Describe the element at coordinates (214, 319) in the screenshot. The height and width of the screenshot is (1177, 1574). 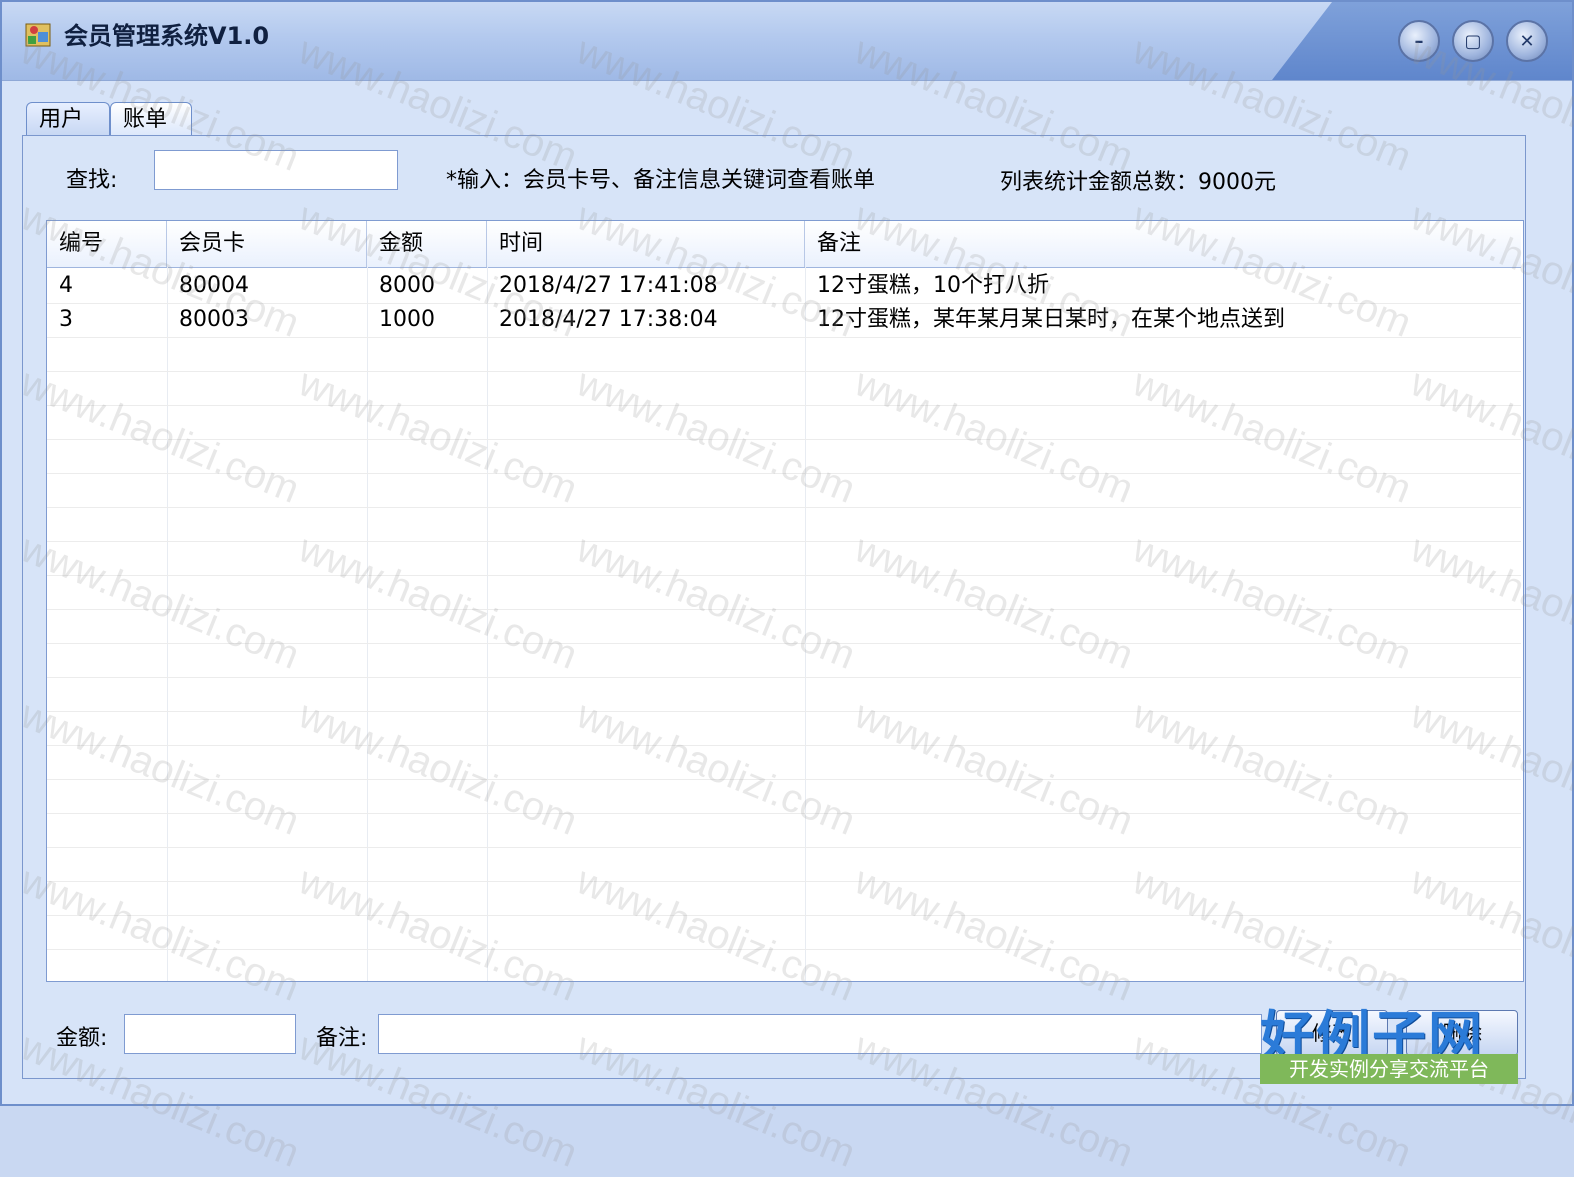
I see `cell-card: 80003` at that location.